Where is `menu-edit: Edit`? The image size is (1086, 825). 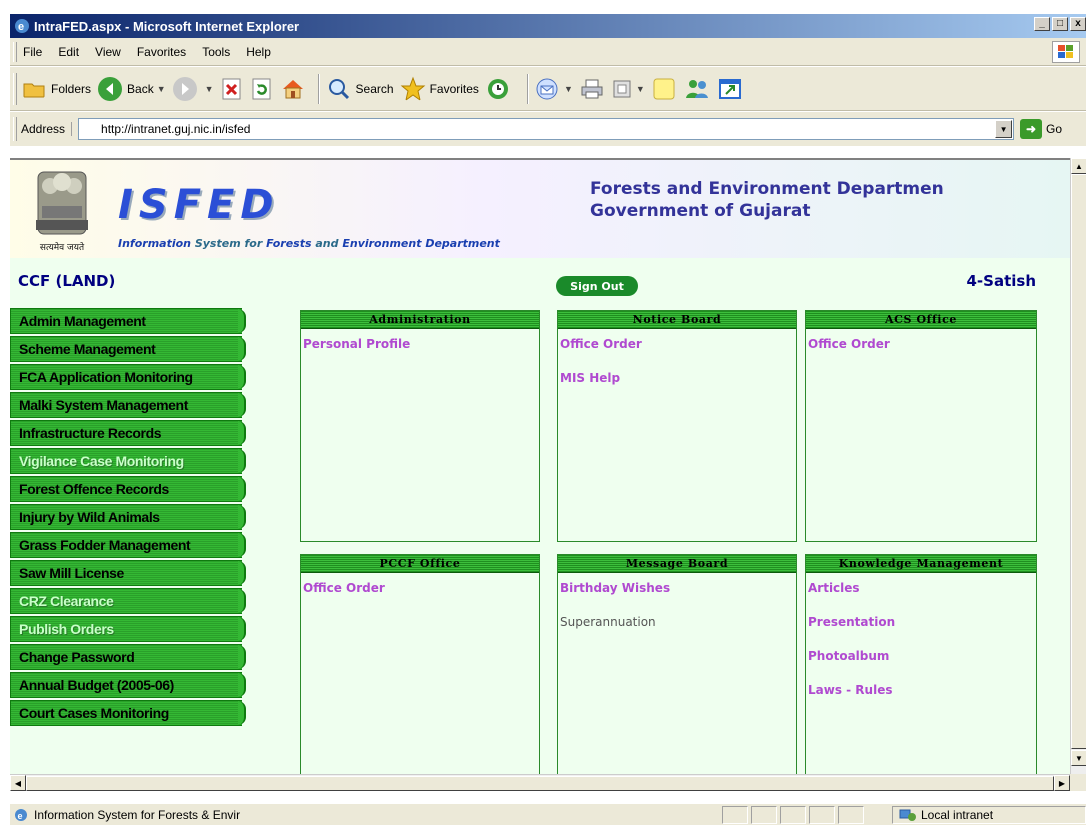
menu-edit: Edit is located at coordinates (68, 52).